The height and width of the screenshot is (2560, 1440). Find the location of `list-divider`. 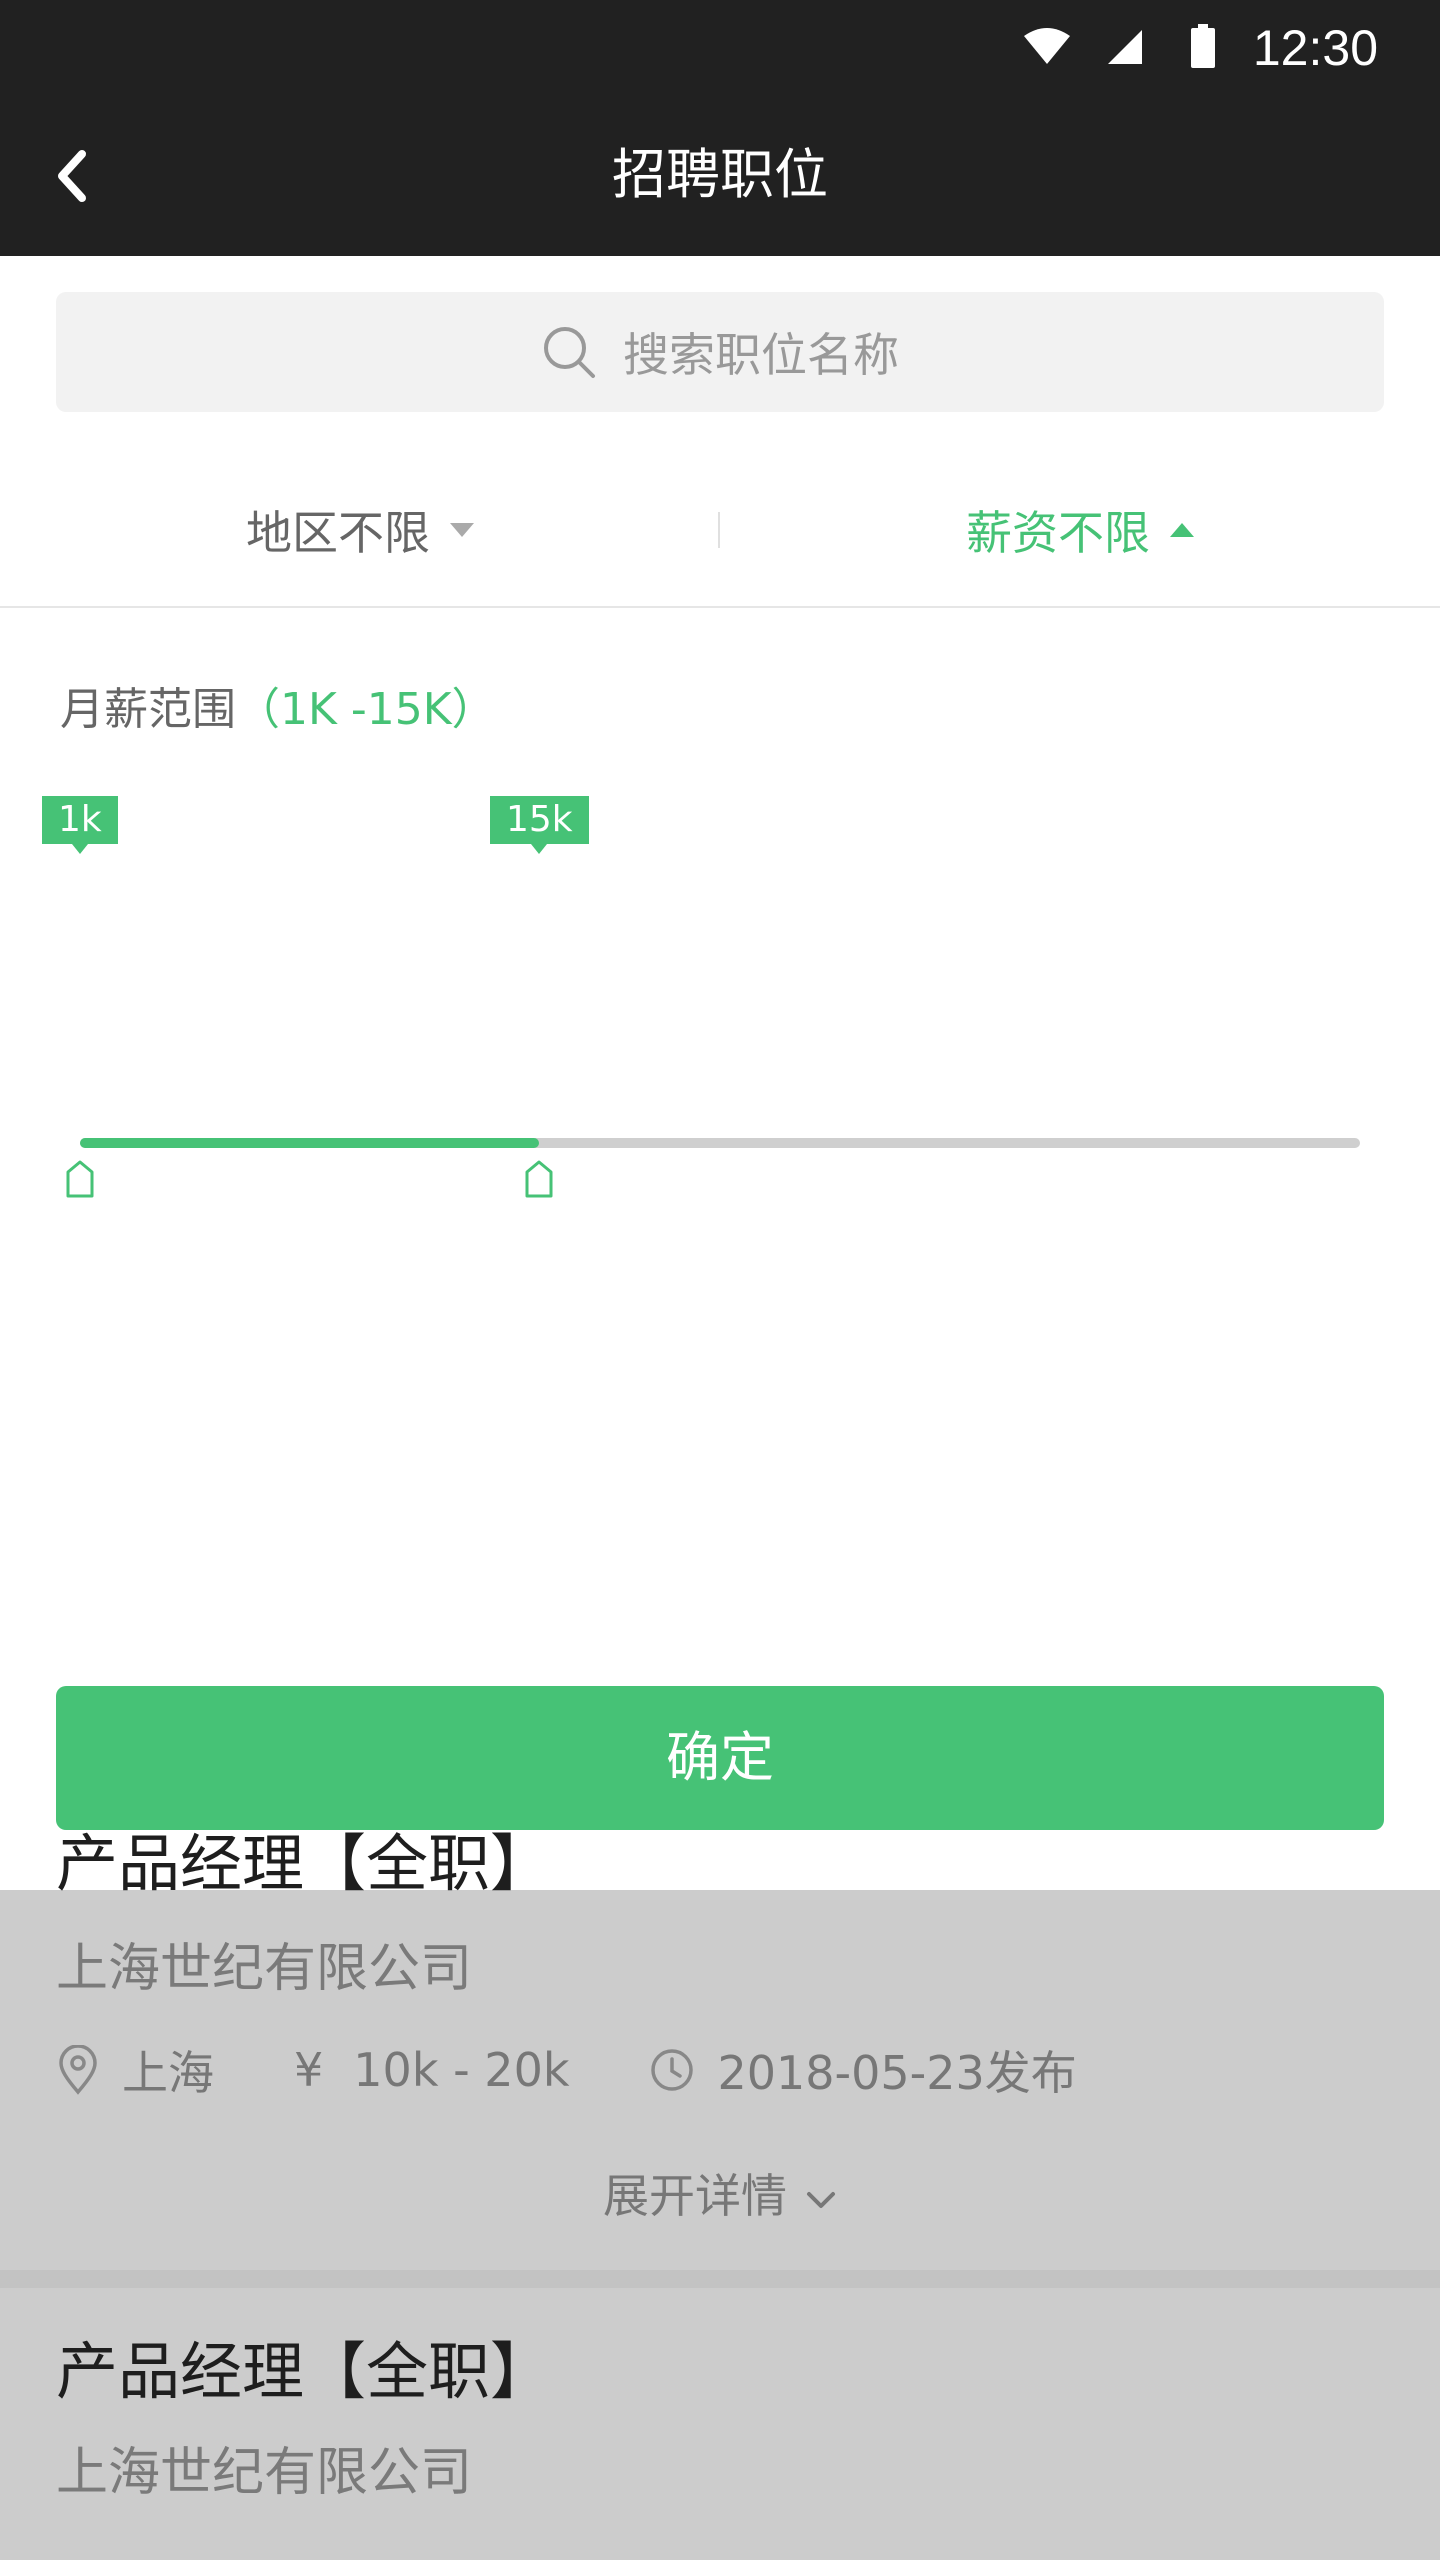

list-divider is located at coordinates (720, 2279).